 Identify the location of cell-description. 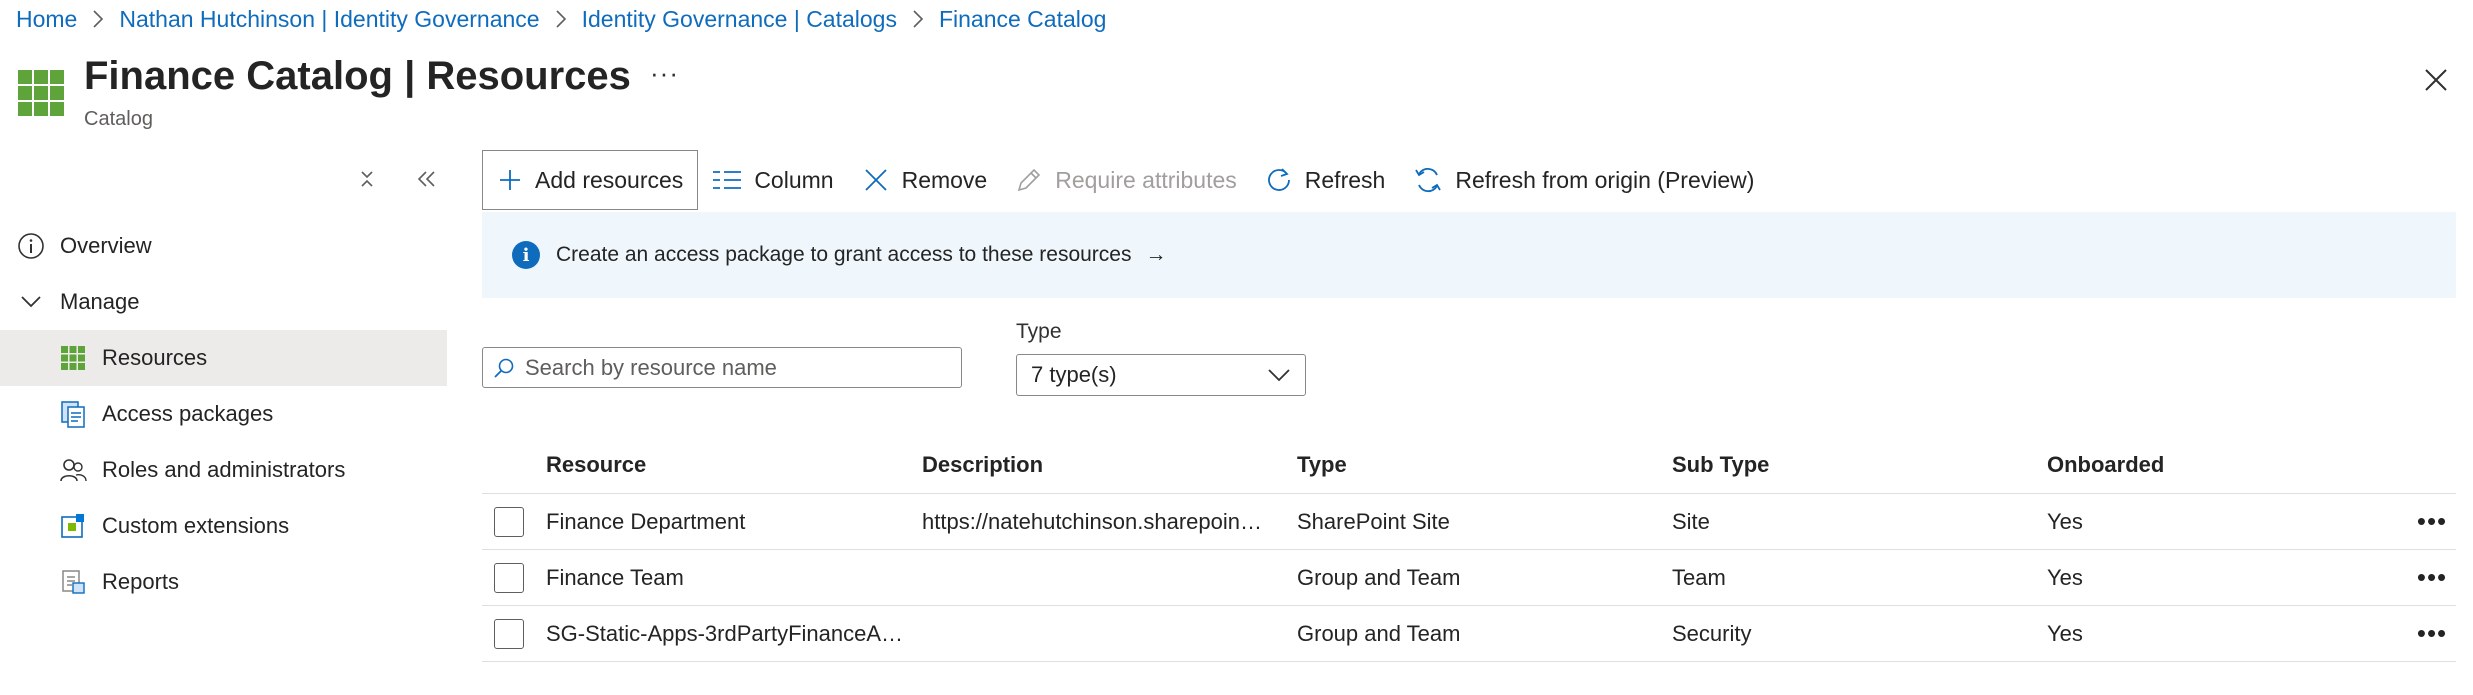
(1102, 577).